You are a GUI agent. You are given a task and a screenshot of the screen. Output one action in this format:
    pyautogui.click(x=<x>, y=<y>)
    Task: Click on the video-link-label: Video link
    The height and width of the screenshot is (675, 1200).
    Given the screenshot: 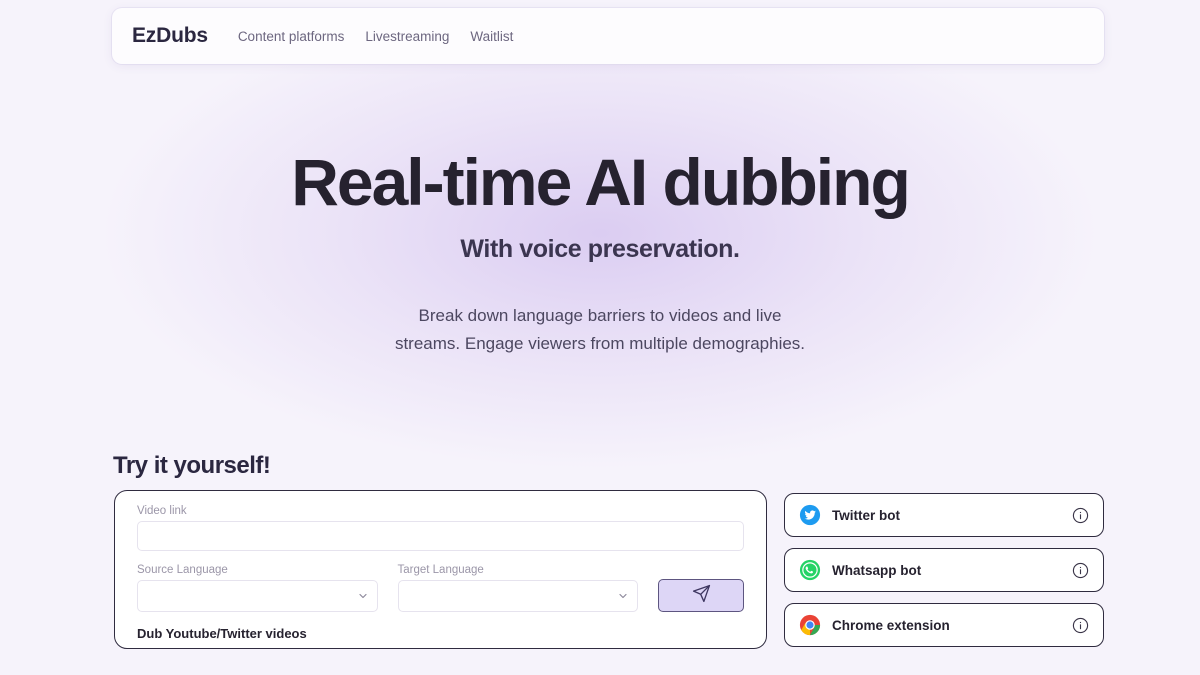 What is the action you would take?
    pyautogui.click(x=162, y=511)
    